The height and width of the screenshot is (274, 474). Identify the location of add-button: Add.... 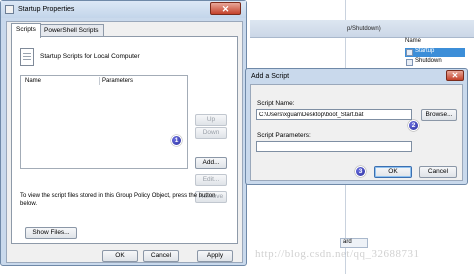
(211, 163).